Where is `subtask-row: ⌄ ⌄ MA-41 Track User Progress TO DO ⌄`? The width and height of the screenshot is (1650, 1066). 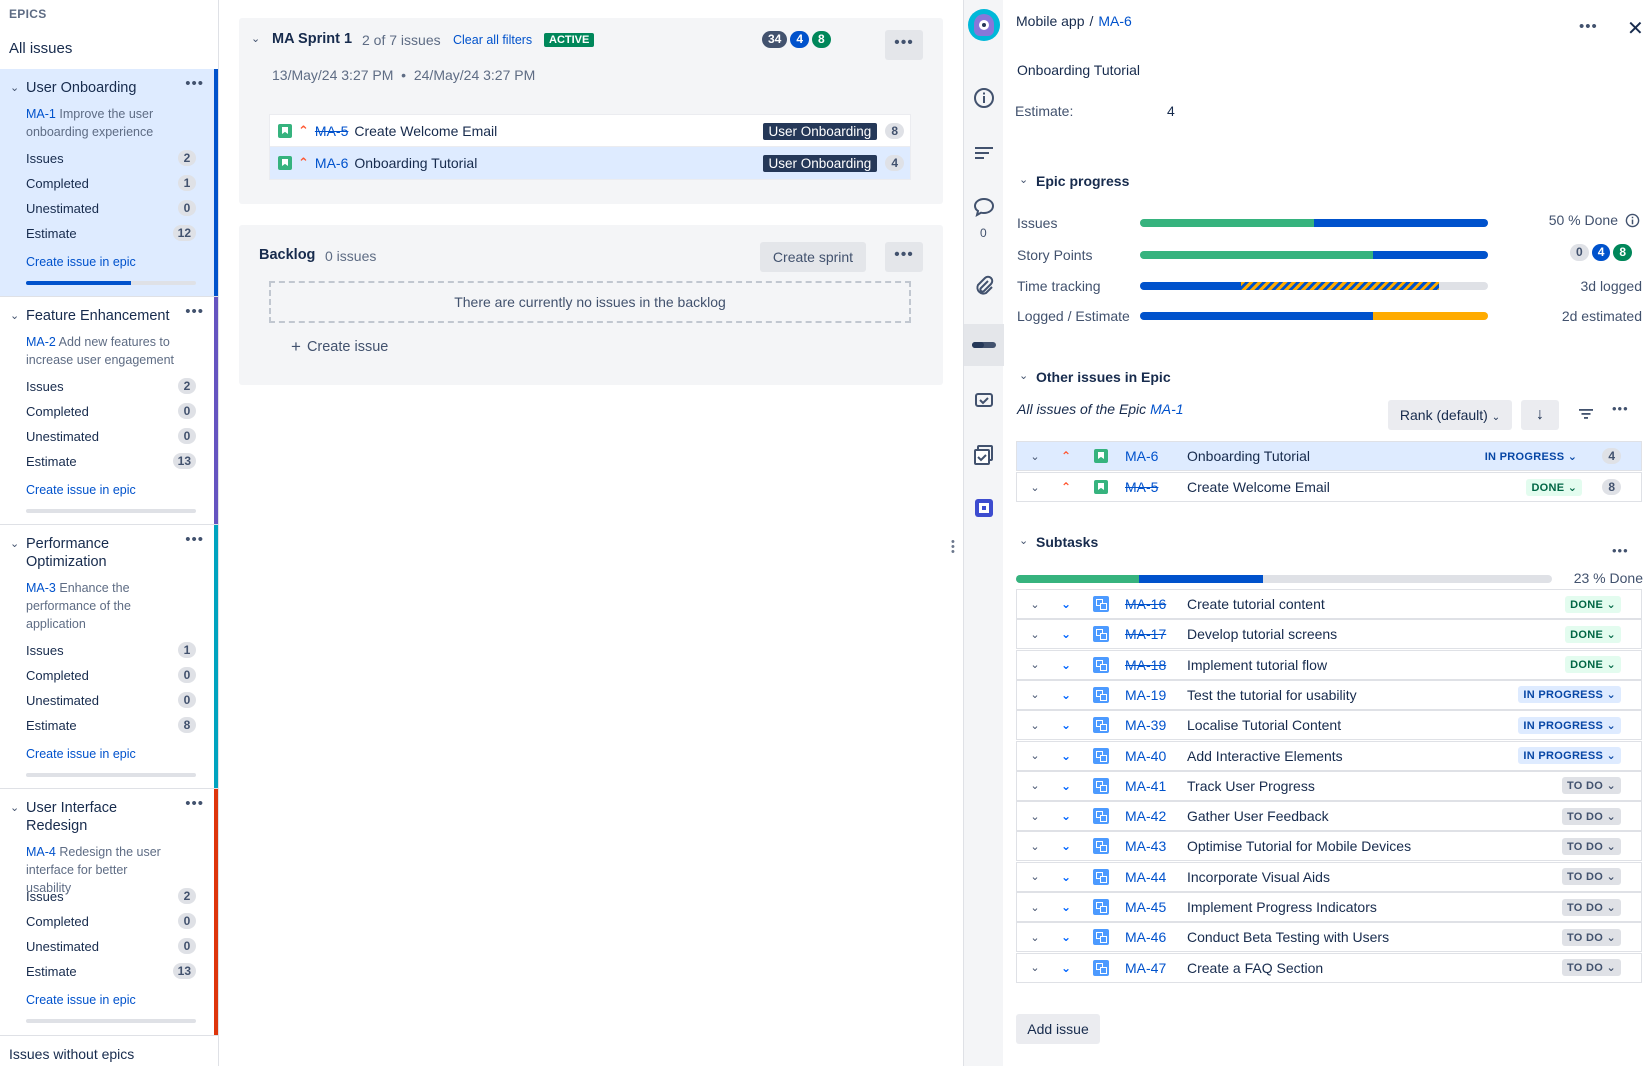
subtask-row: ⌄ ⌄ MA-41 Track User Progress TO DO ⌄ is located at coordinates (1329, 785).